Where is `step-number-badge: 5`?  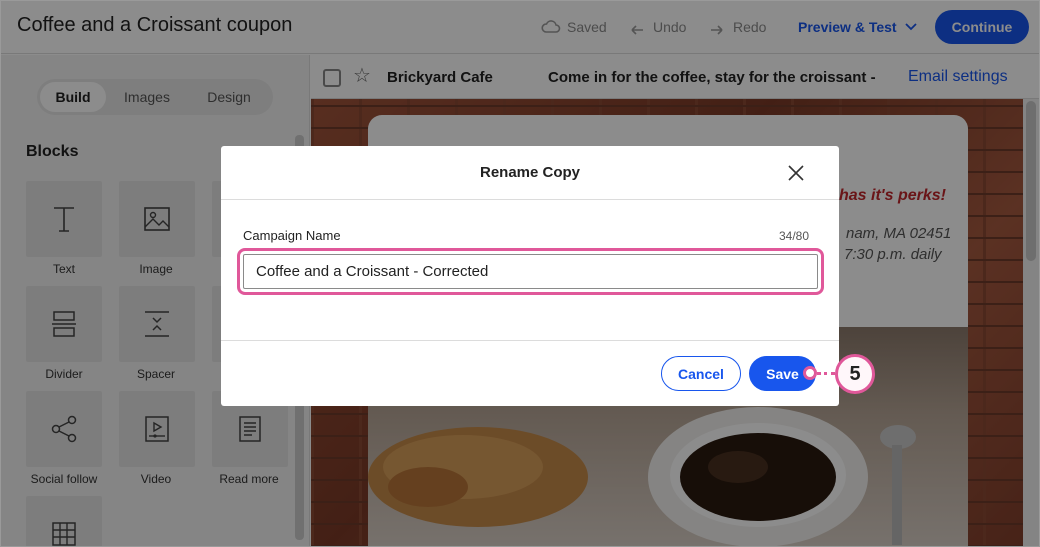
step-number-badge: 5 is located at coordinates (855, 374).